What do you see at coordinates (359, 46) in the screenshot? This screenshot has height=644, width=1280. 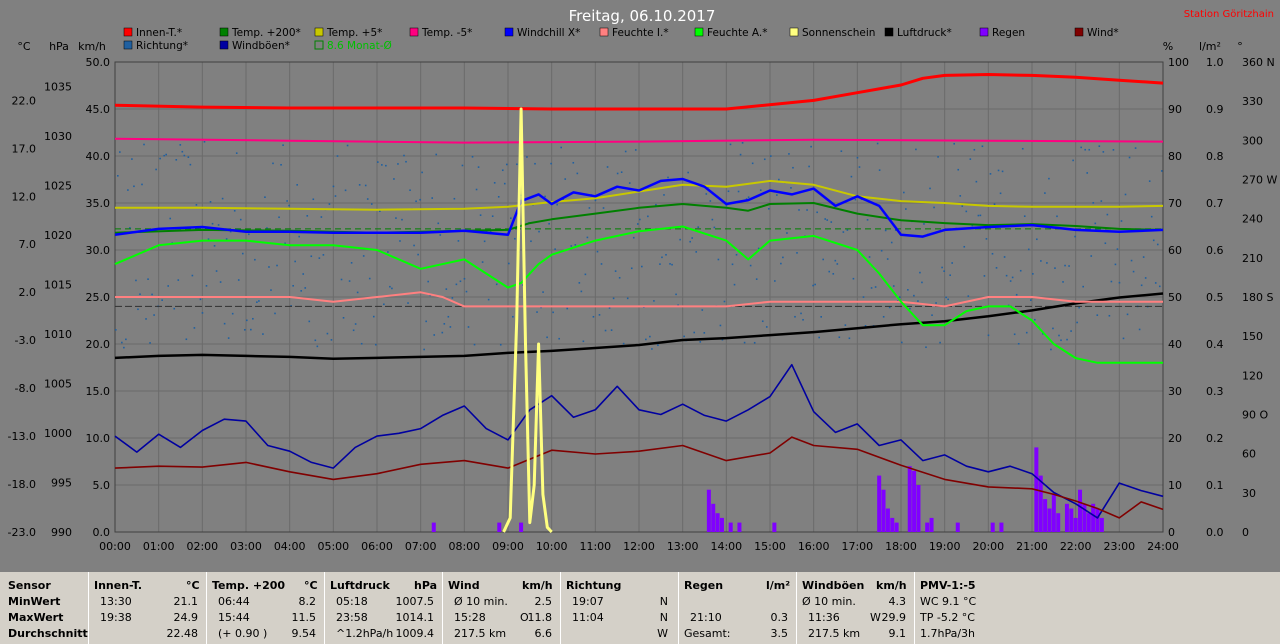 I see `legend-label: 8.6 Monat-Ø` at bounding box center [359, 46].